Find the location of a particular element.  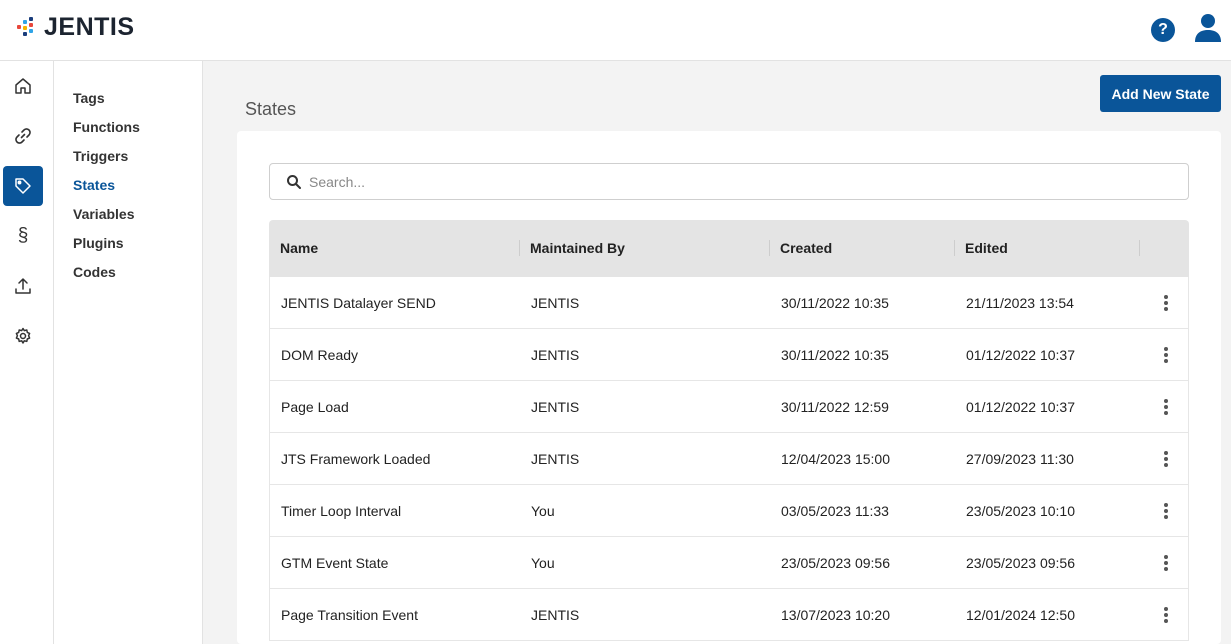

column-header-created: Created is located at coordinates (861, 248).